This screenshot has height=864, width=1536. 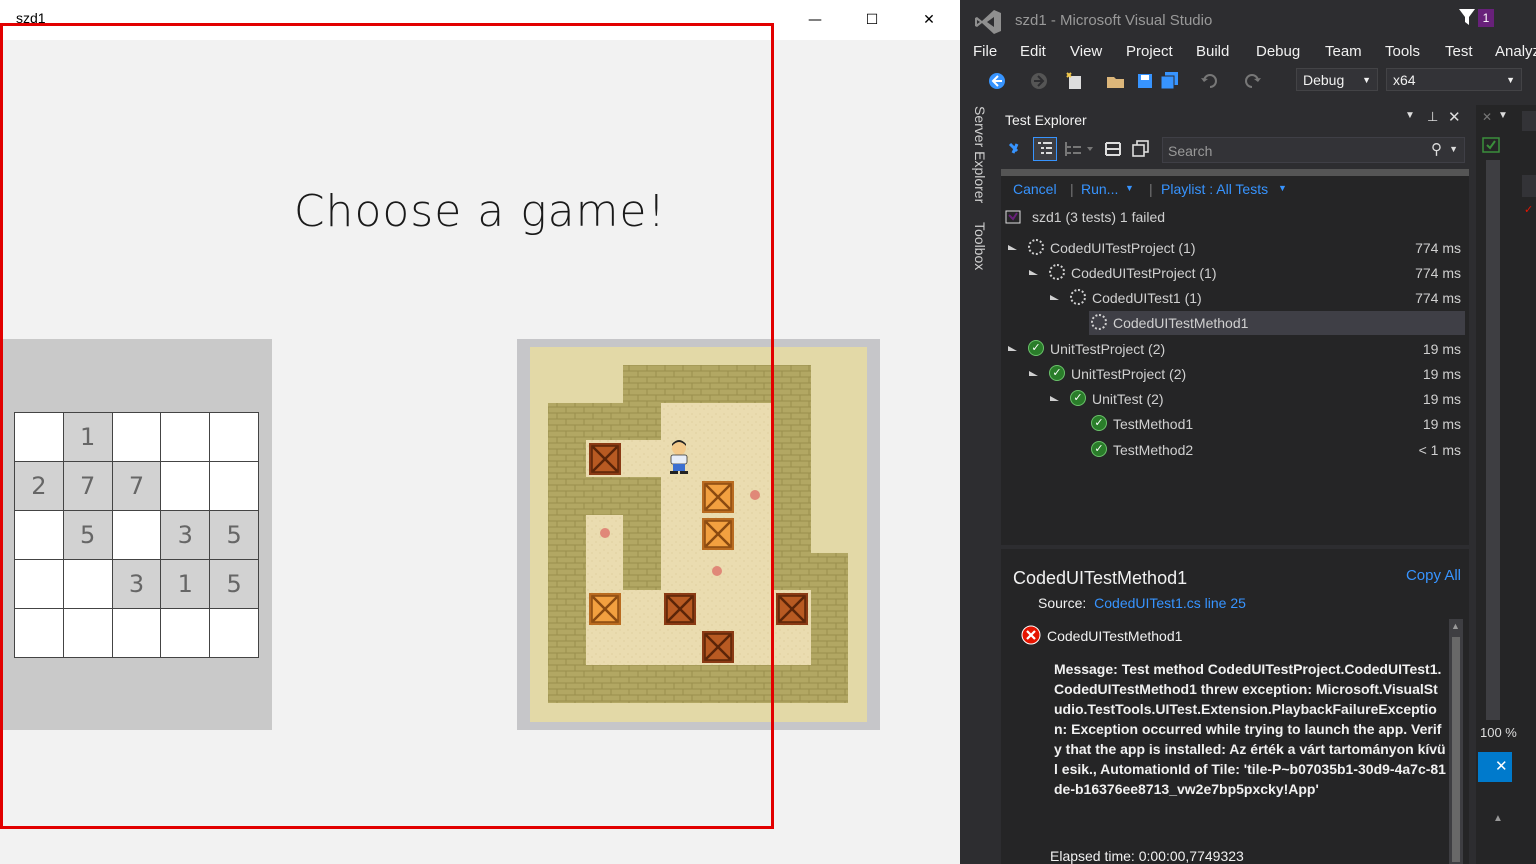 I want to click on test-tree-item: ✓ TestMethod1 19 ms, so click(x=1234, y=424).